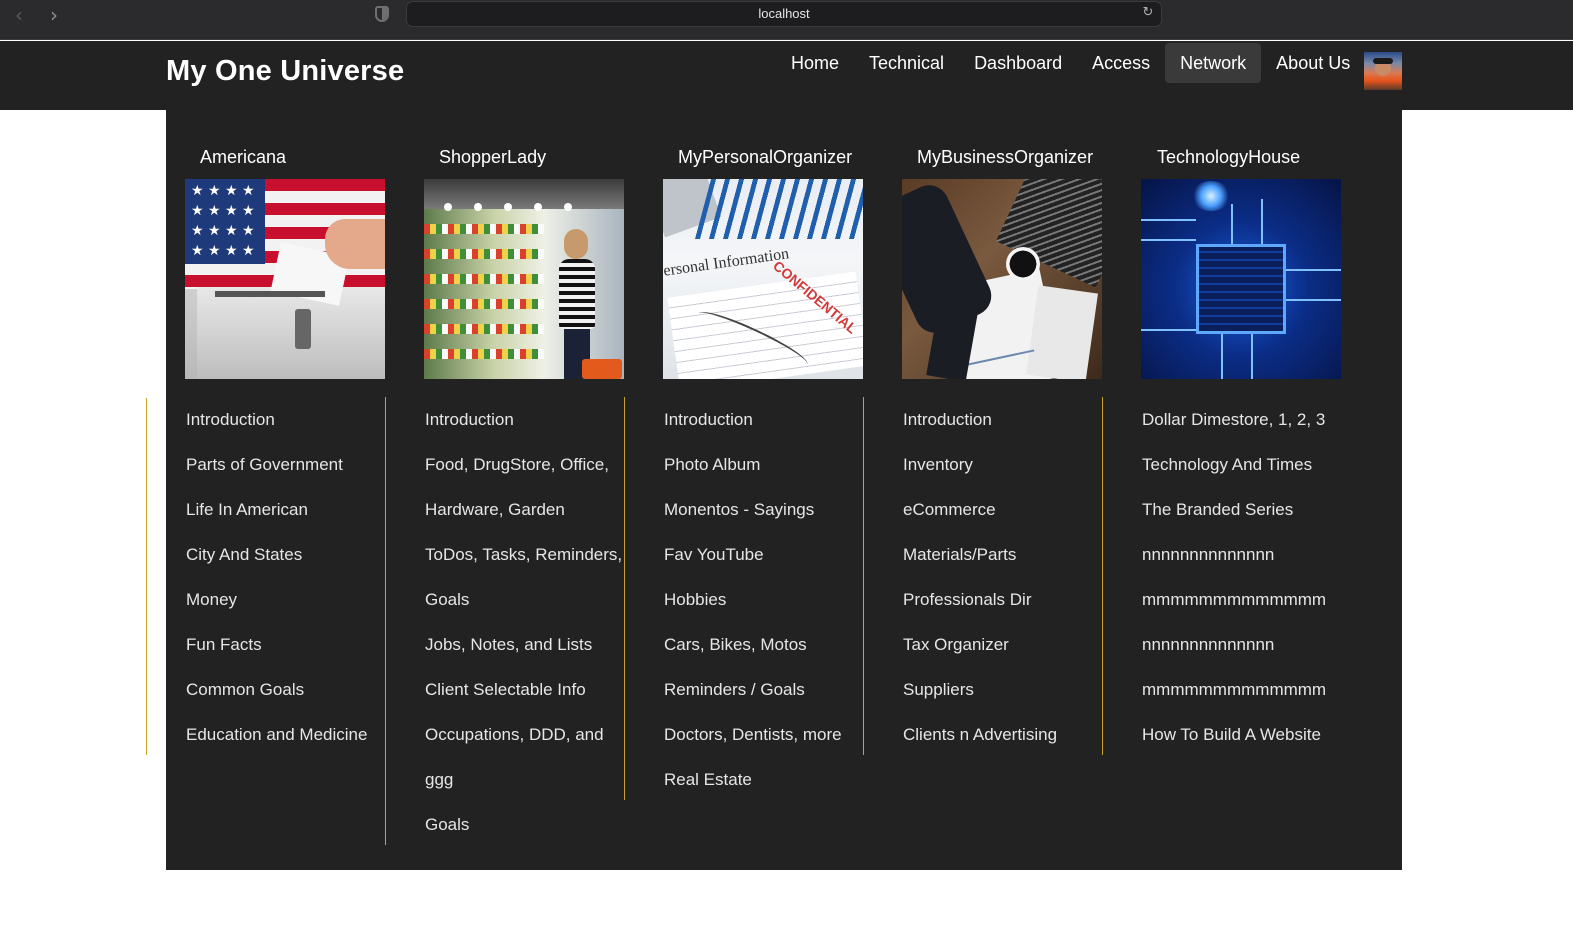 This screenshot has height=925, width=1573. Describe the element at coordinates (523, 464) in the screenshot. I see `menu-link: Food, DrugStore, Office,` at that location.